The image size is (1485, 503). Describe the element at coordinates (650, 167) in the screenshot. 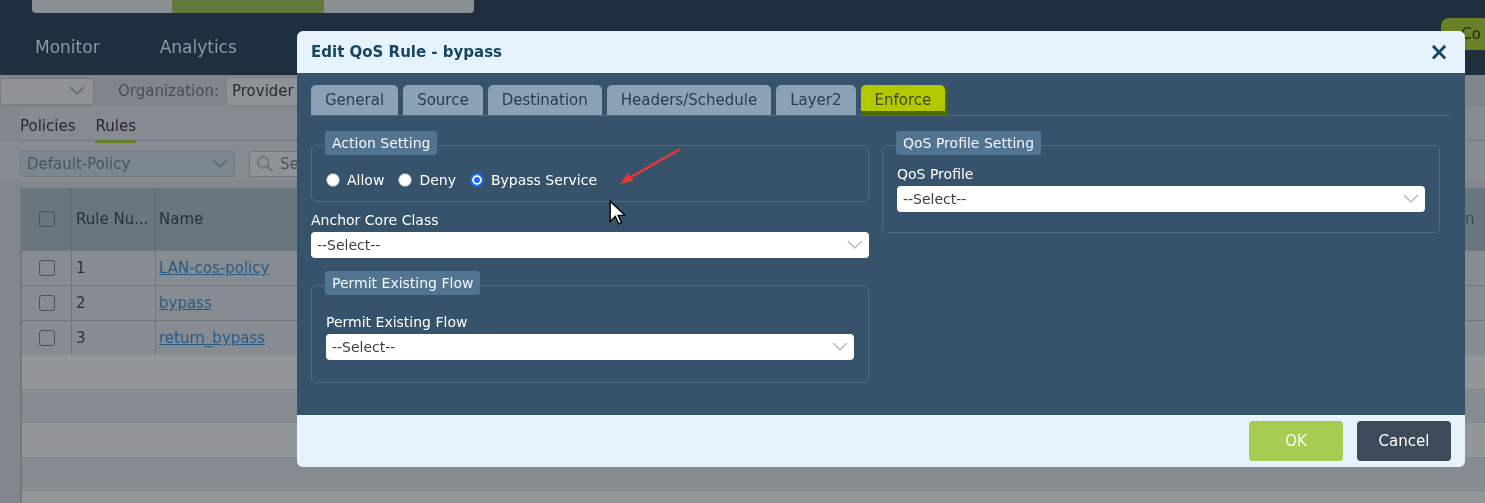

I see `arrow-annotation` at that location.